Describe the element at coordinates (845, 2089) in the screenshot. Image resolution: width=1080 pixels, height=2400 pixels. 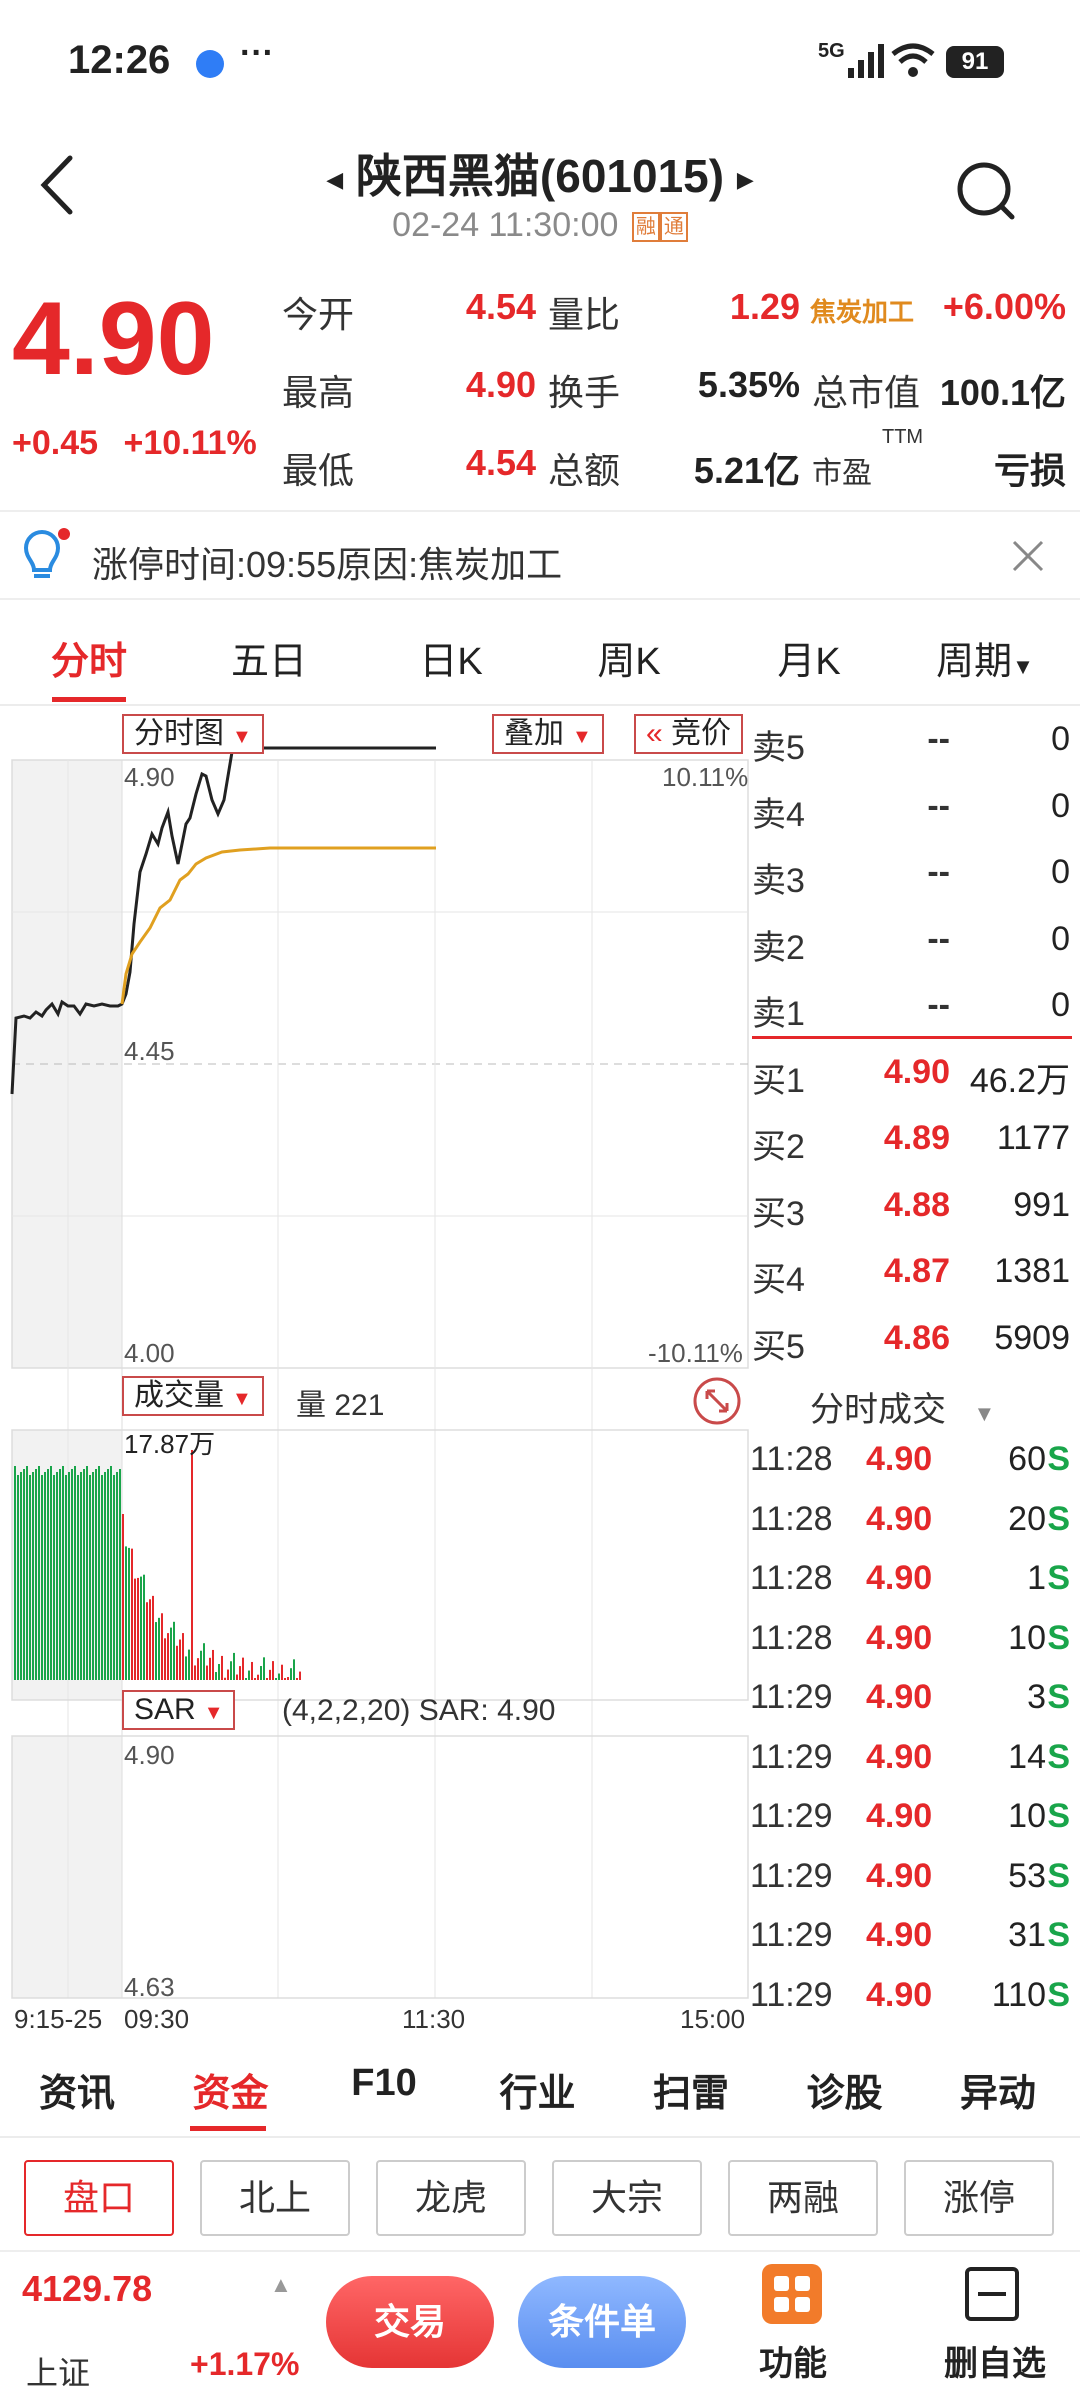
I see `bottom-tab-5: 诊股` at that location.